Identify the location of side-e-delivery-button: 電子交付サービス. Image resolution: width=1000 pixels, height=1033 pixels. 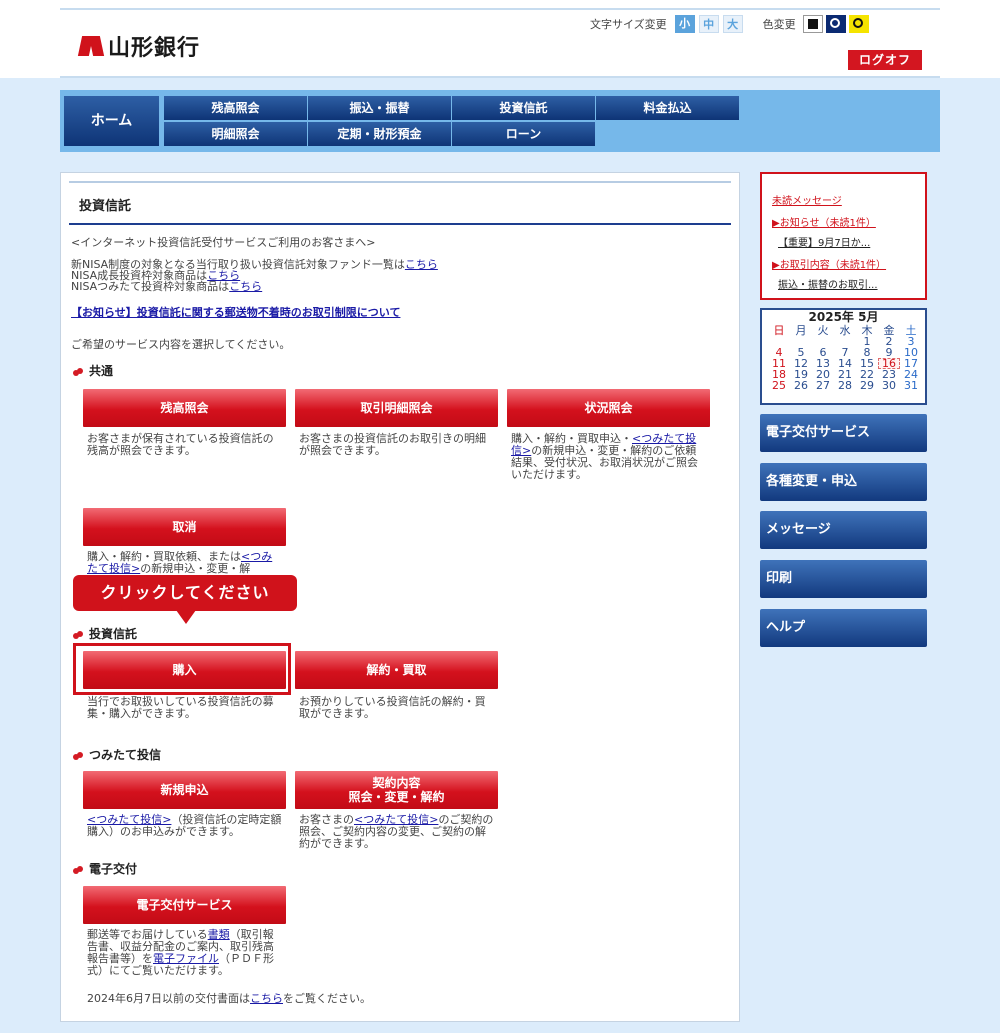
(843, 433).